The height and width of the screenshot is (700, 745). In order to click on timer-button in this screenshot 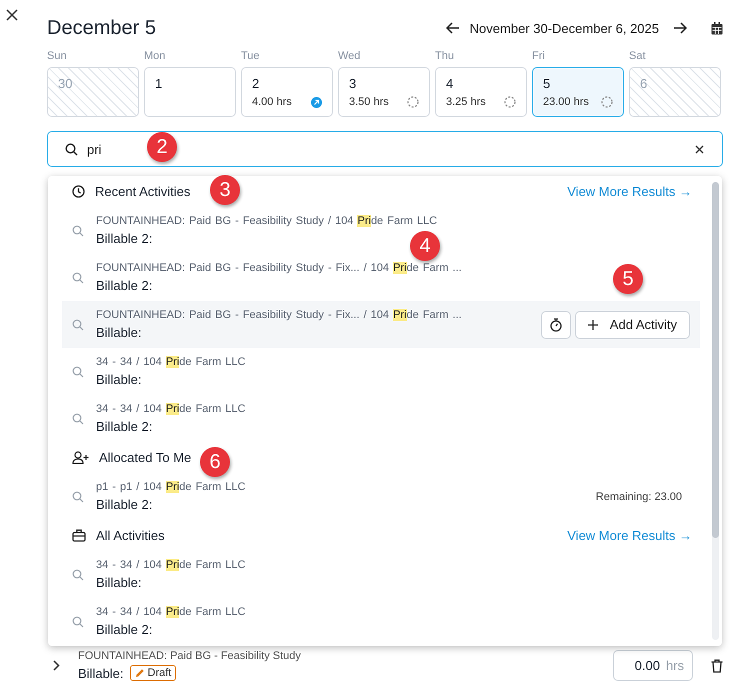, I will do `click(555, 324)`.